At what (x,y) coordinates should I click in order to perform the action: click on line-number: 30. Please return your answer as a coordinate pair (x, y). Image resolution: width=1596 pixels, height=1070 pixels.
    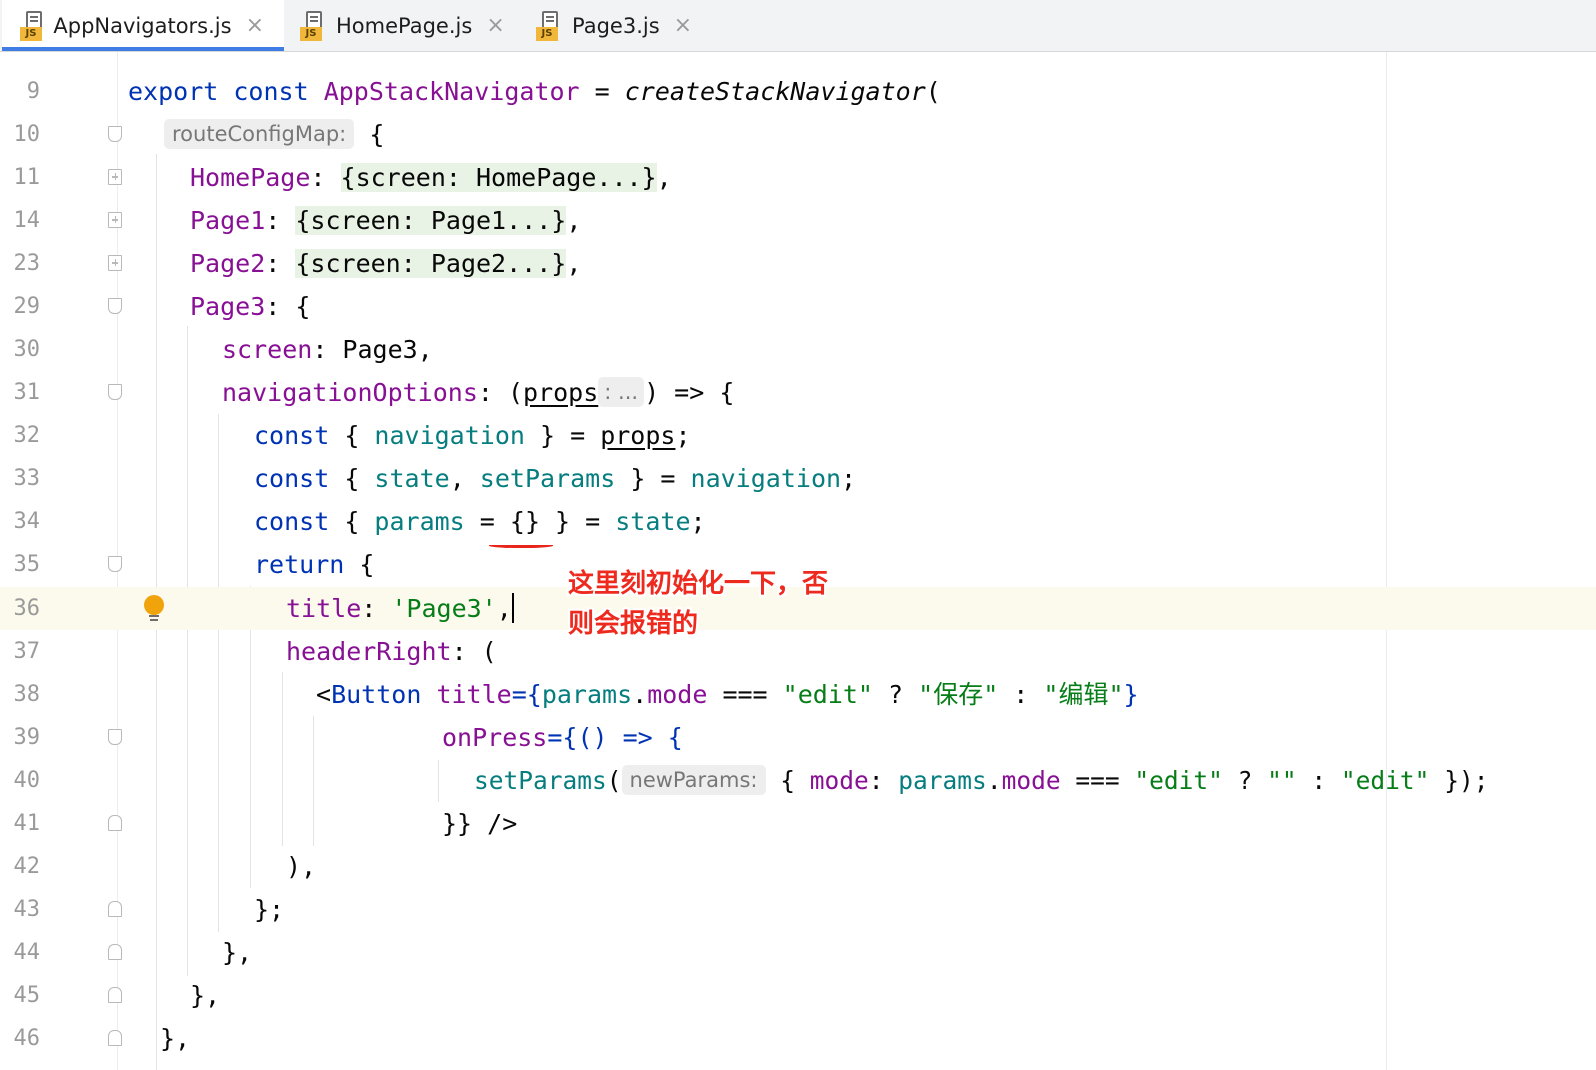
    Looking at the image, I should click on (27, 349).